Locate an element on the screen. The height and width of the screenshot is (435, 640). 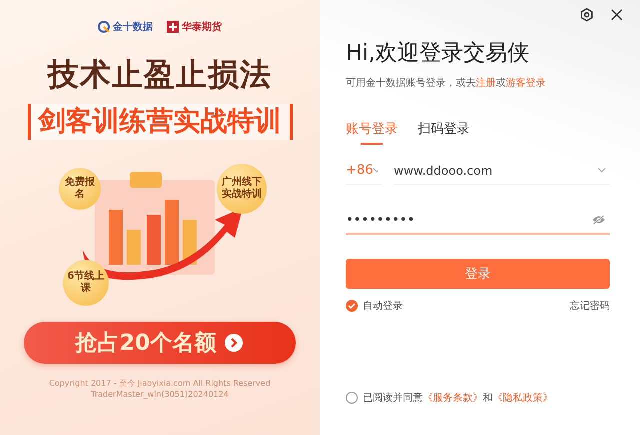
logo-text: 金十数据 is located at coordinates (133, 27).